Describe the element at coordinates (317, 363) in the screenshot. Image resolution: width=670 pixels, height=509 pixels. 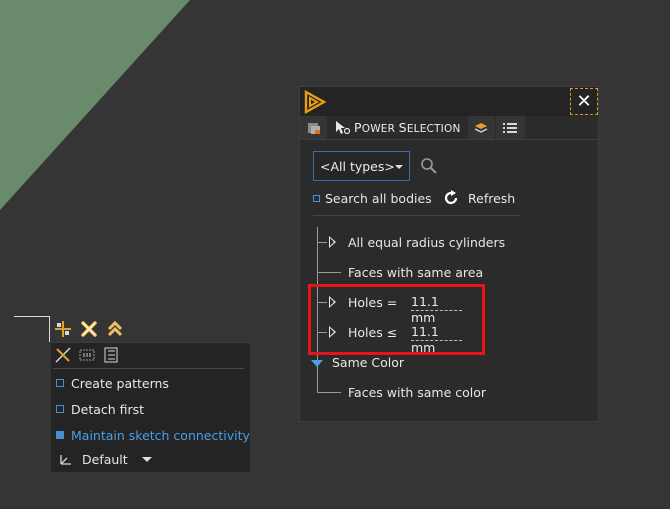
I see `collapse-triangle-icon` at that location.